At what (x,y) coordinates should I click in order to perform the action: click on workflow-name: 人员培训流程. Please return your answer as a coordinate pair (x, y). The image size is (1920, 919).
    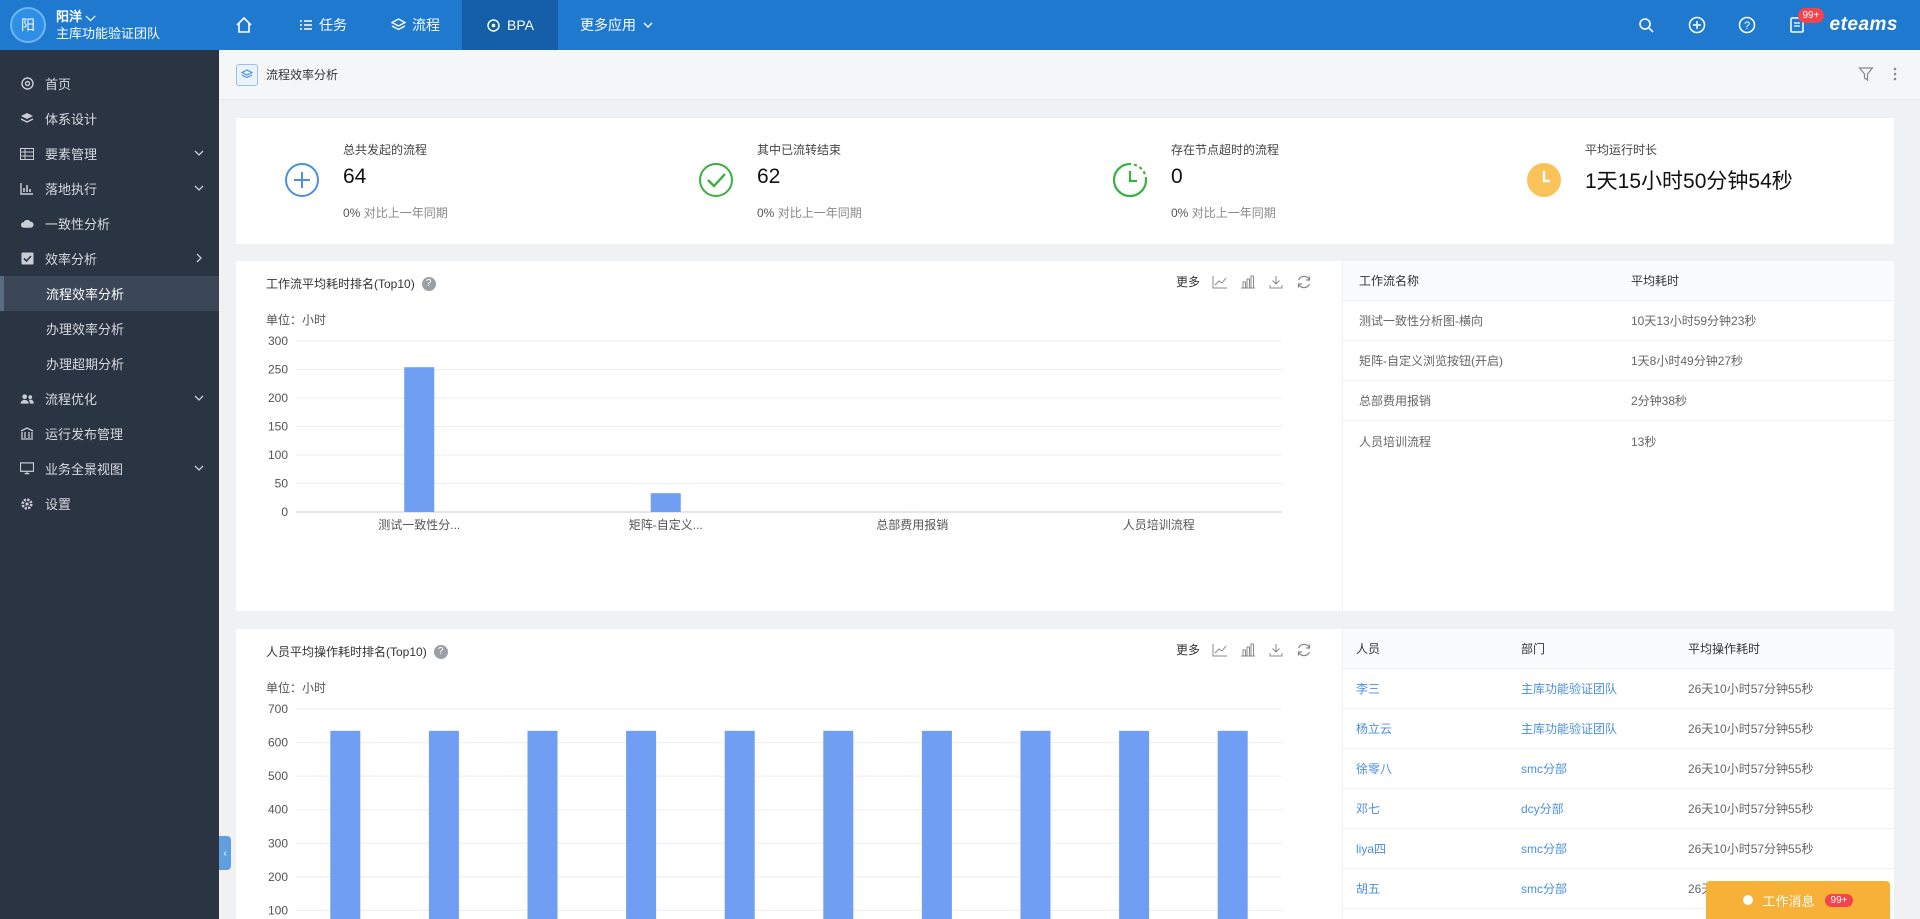
    Looking at the image, I should click on (1395, 441).